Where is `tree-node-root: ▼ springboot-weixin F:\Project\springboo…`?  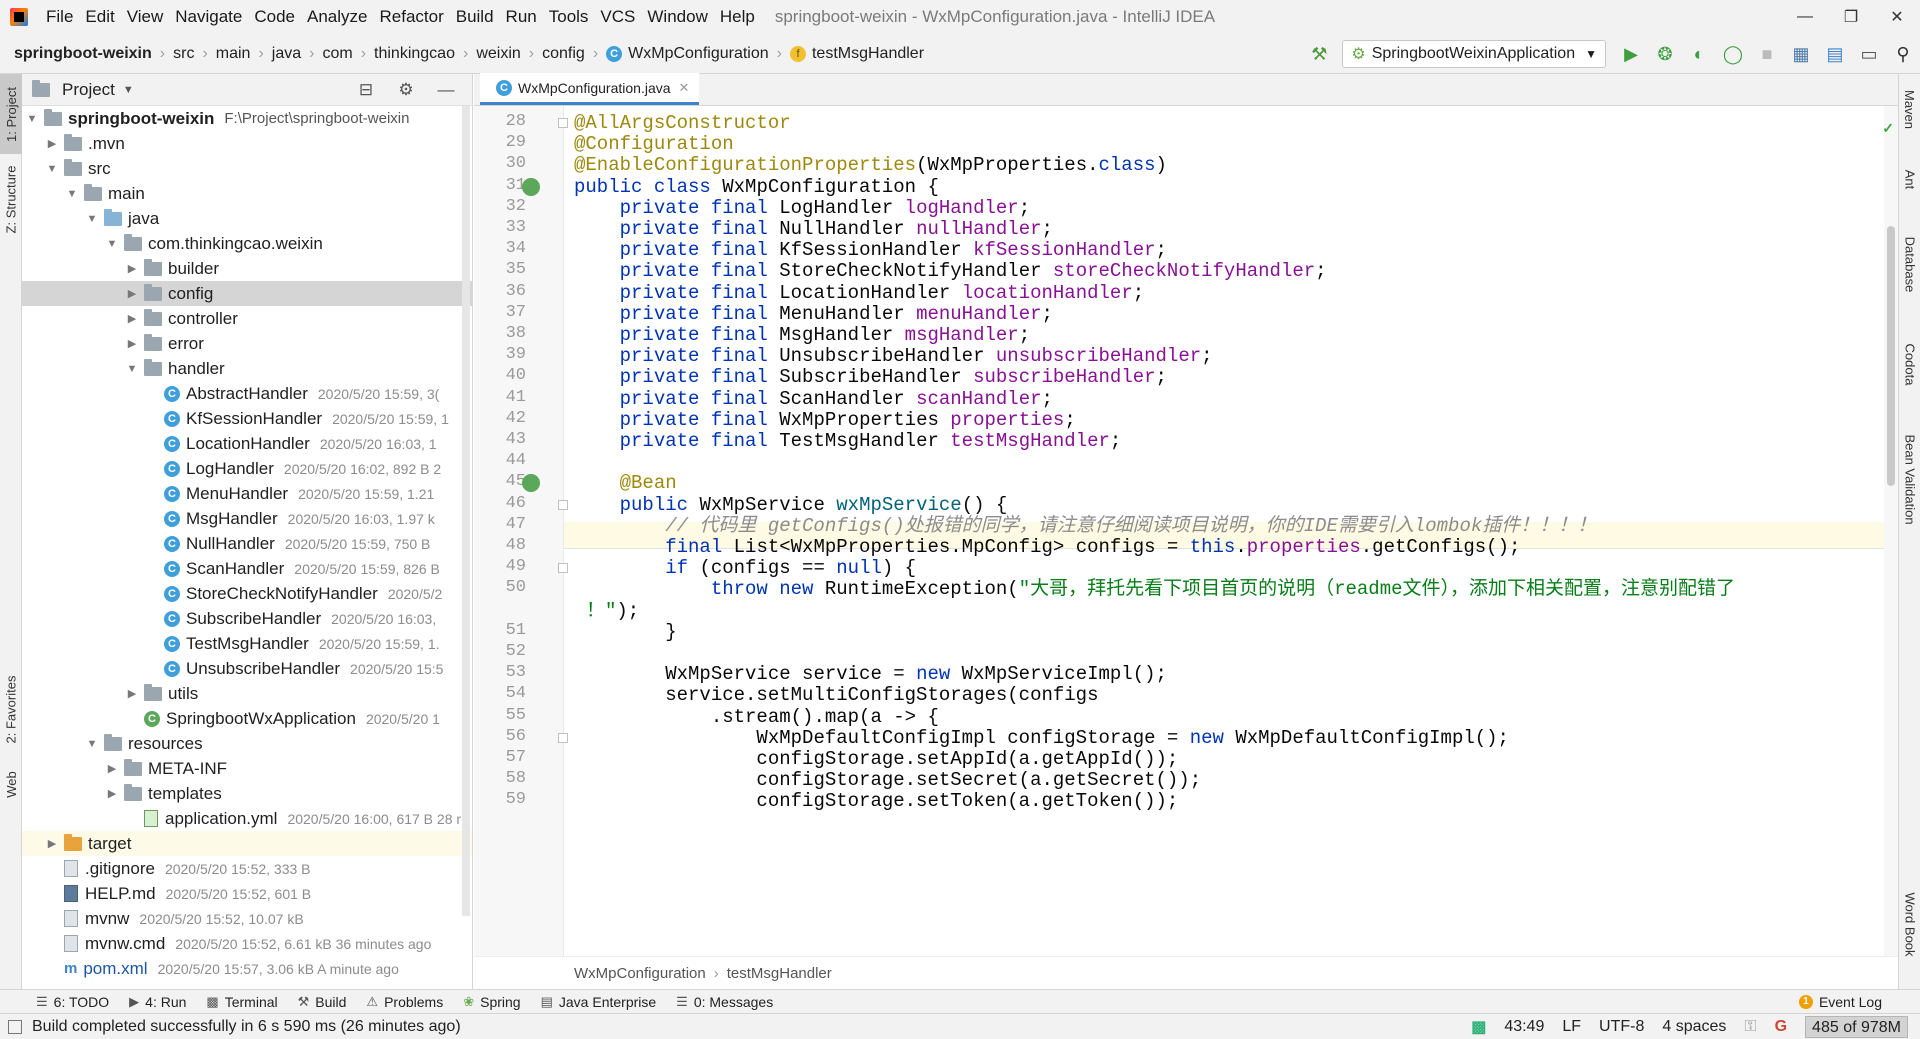 tree-node-root: ▼ springboot-weixin F:\Project\springboo… is located at coordinates (247, 118).